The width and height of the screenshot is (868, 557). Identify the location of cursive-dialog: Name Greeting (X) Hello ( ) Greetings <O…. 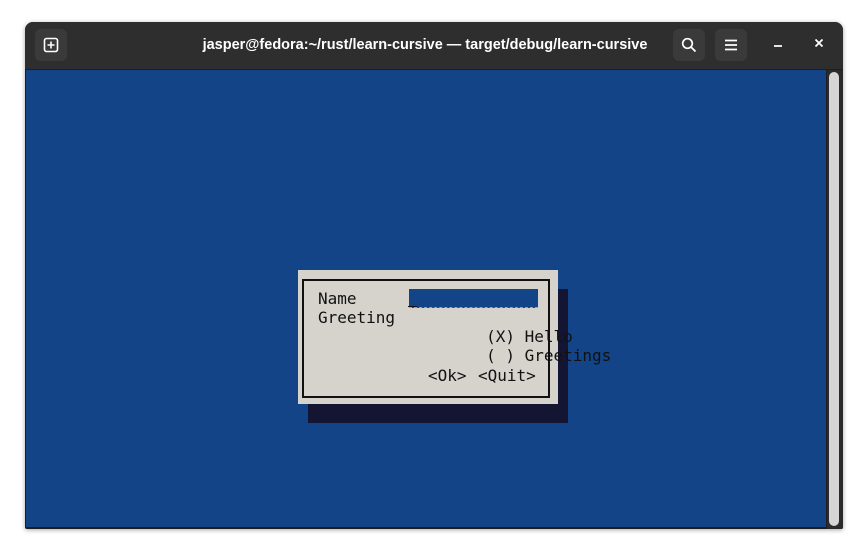
(454, 337).